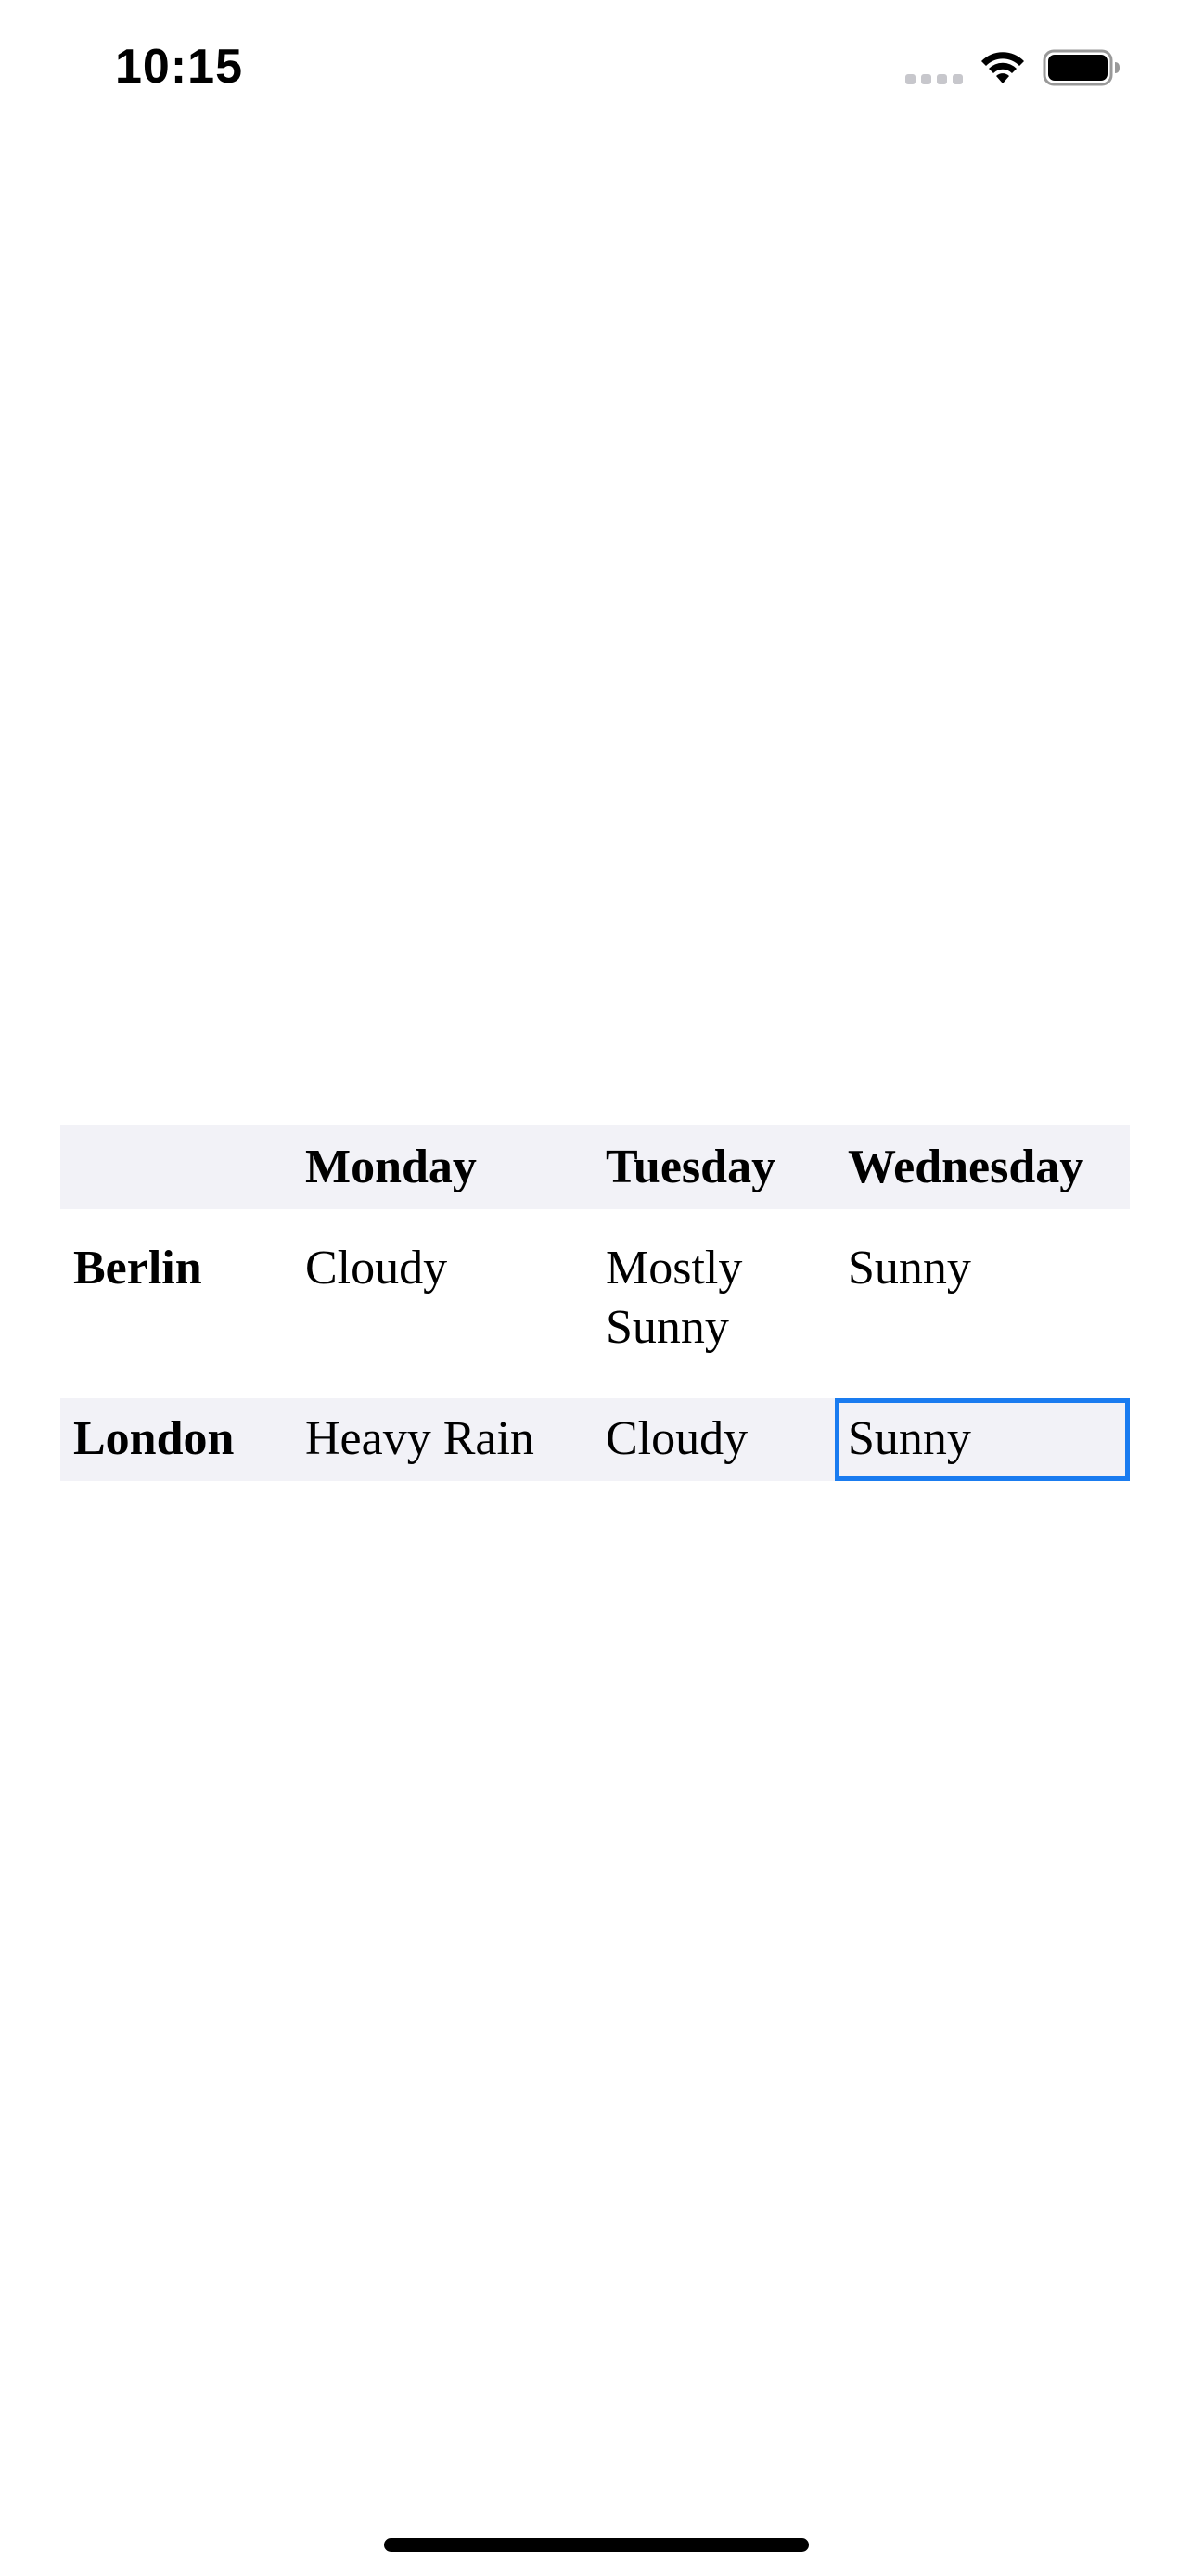 The image size is (1191, 2576). Describe the element at coordinates (1081, 67) in the screenshot. I see `battery-icon` at that location.